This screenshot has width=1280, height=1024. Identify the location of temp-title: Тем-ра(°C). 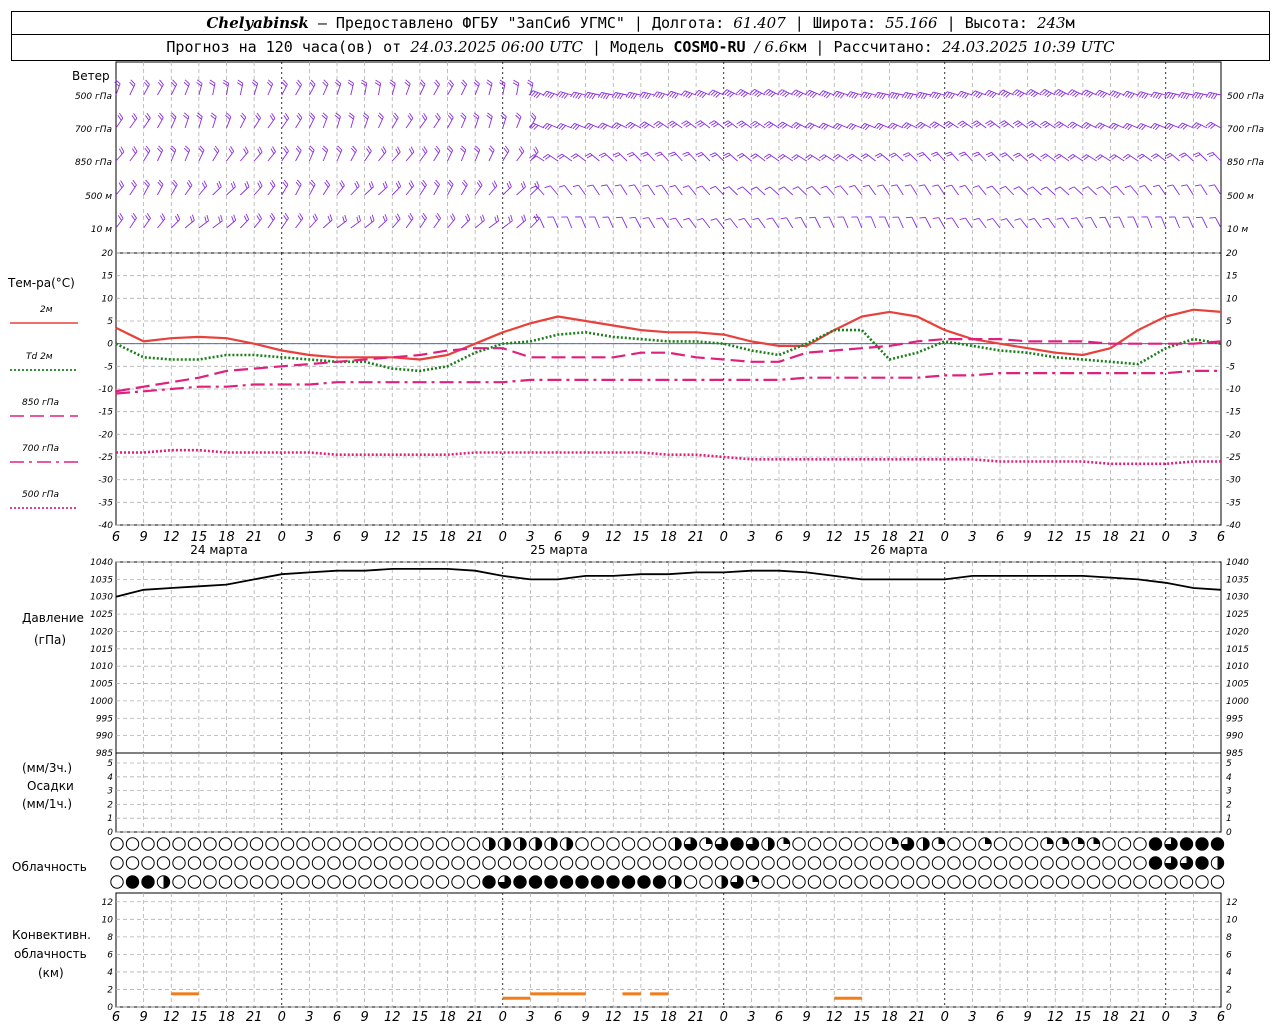
(41, 283).